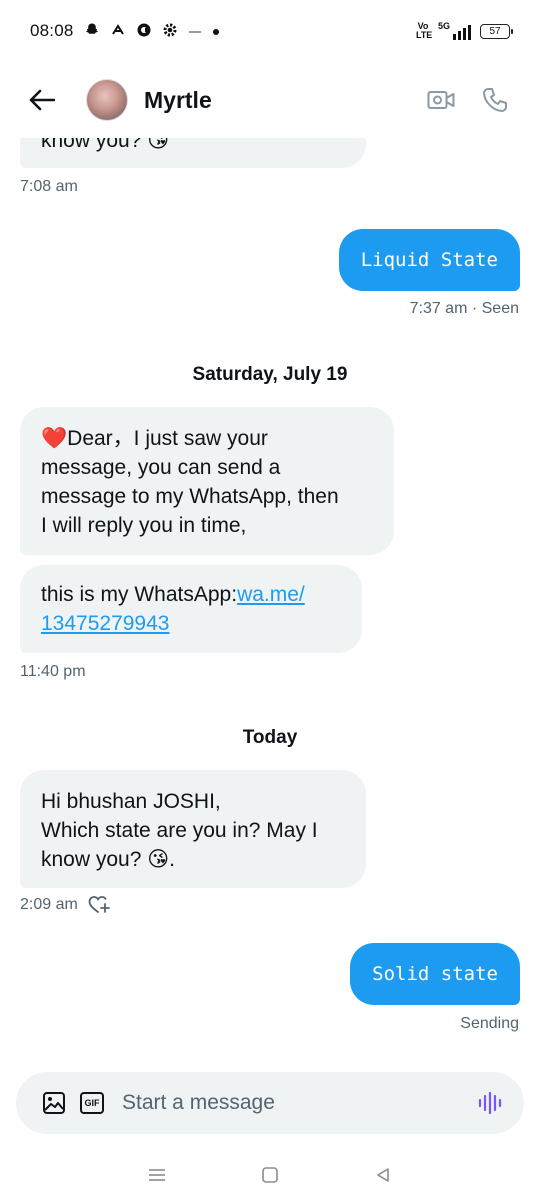  I want to click on message-line: I will reply you in time,, so click(144, 525).